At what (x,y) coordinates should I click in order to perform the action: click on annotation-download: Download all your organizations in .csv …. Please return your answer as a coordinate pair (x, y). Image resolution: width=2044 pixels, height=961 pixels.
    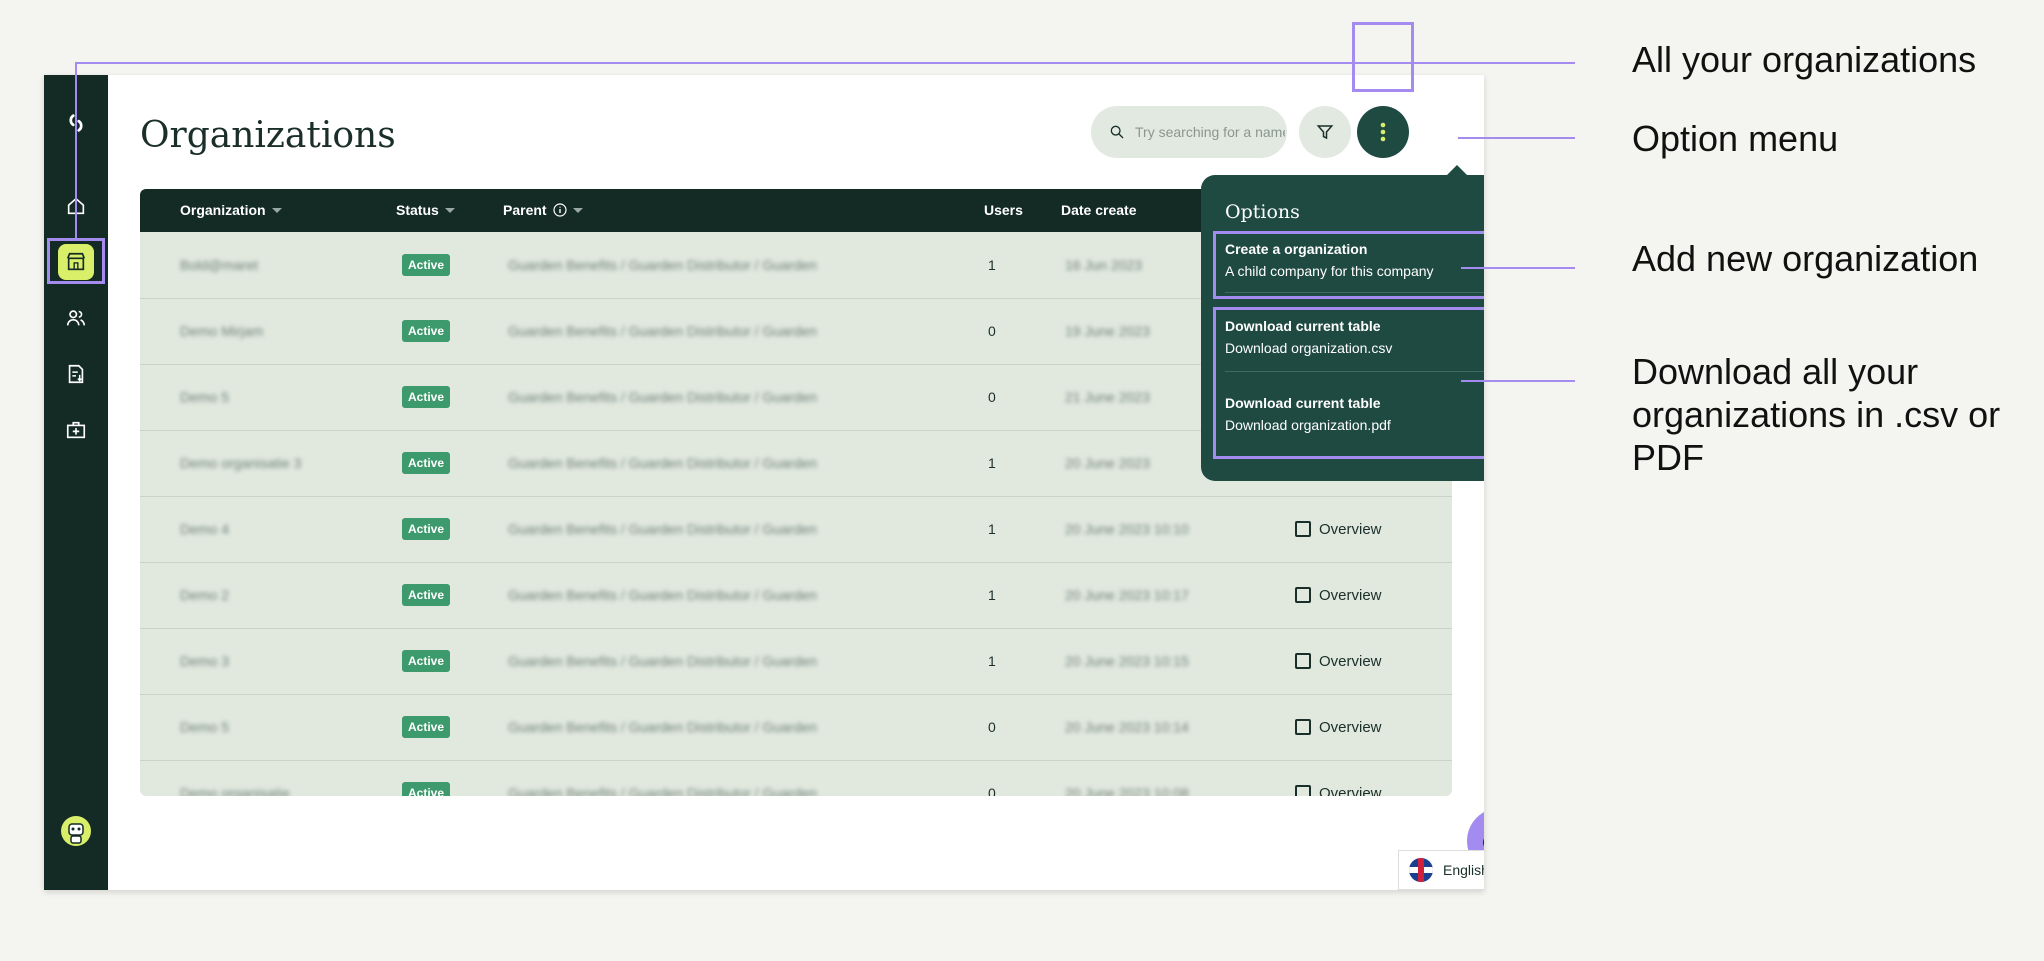
    Looking at the image, I should click on (1816, 414).